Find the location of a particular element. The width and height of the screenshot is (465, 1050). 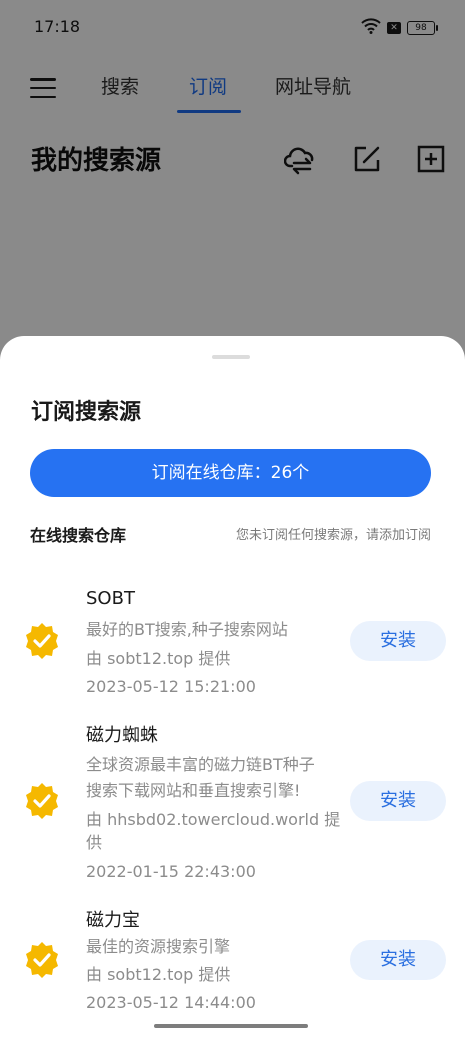

source-description: 最佳的资源搜索引擎 is located at coordinates (158, 946).